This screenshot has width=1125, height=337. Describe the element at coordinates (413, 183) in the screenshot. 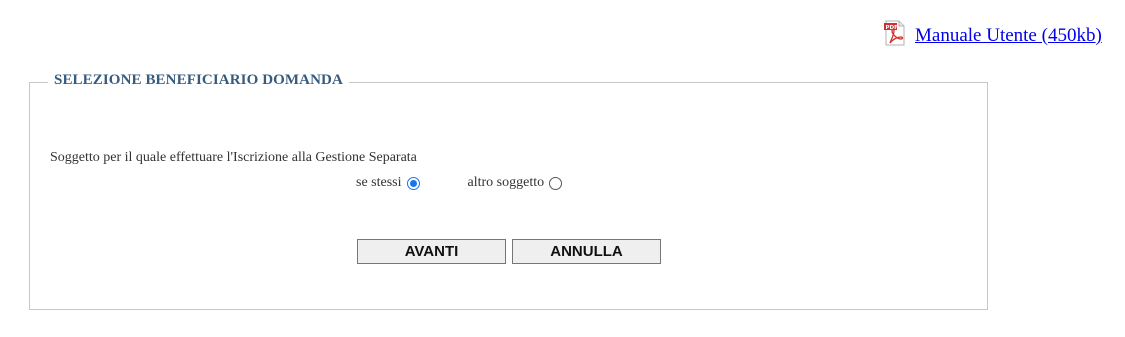

I see `radio-se-stessi` at that location.